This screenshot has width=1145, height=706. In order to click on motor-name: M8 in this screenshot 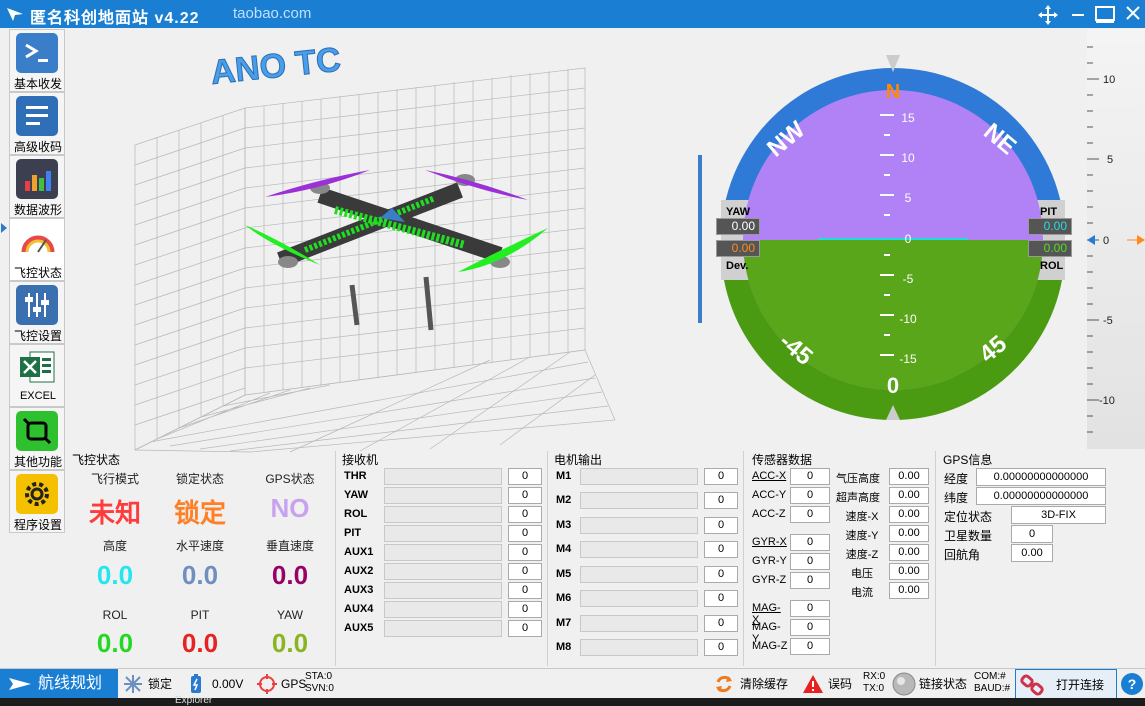, I will do `click(564, 647)`.